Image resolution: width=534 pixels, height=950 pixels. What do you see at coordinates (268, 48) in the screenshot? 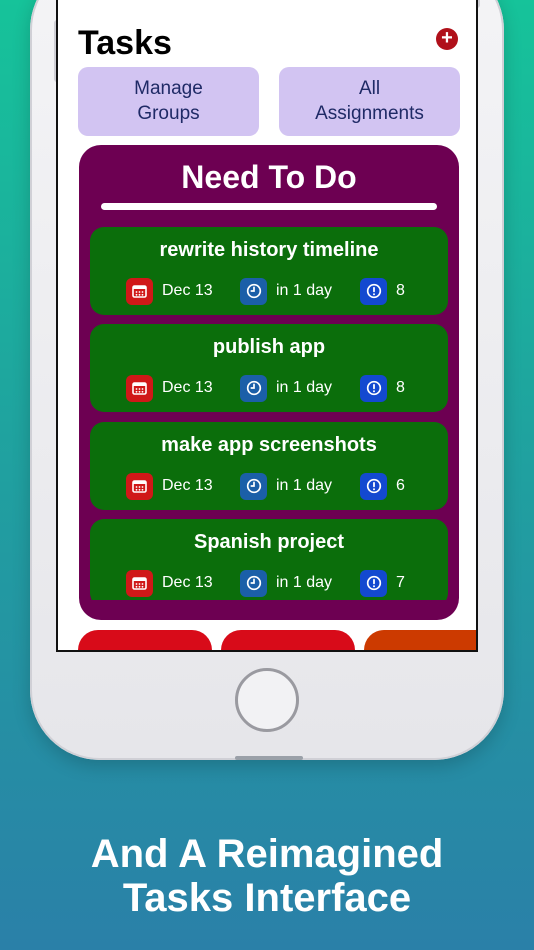
I see `title-row: Tasks +` at bounding box center [268, 48].